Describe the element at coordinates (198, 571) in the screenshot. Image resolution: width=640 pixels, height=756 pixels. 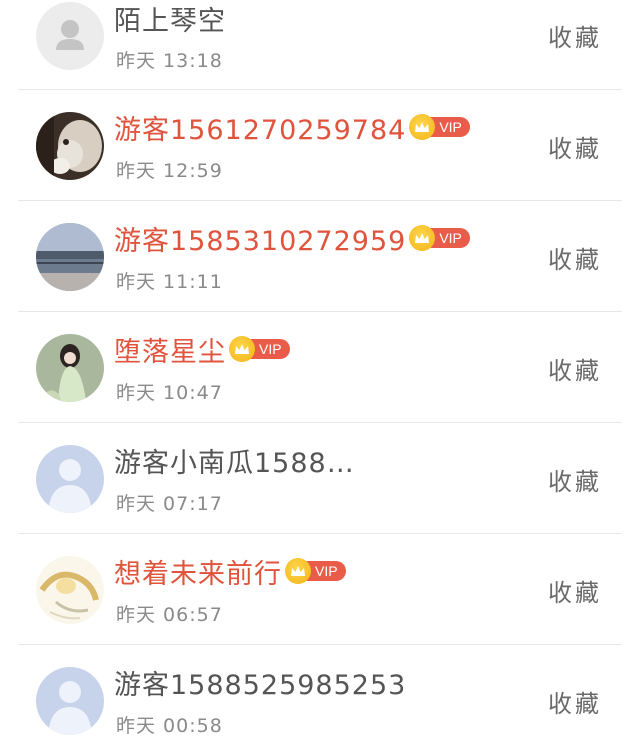
I see `user-name: 想着未来前行` at that location.